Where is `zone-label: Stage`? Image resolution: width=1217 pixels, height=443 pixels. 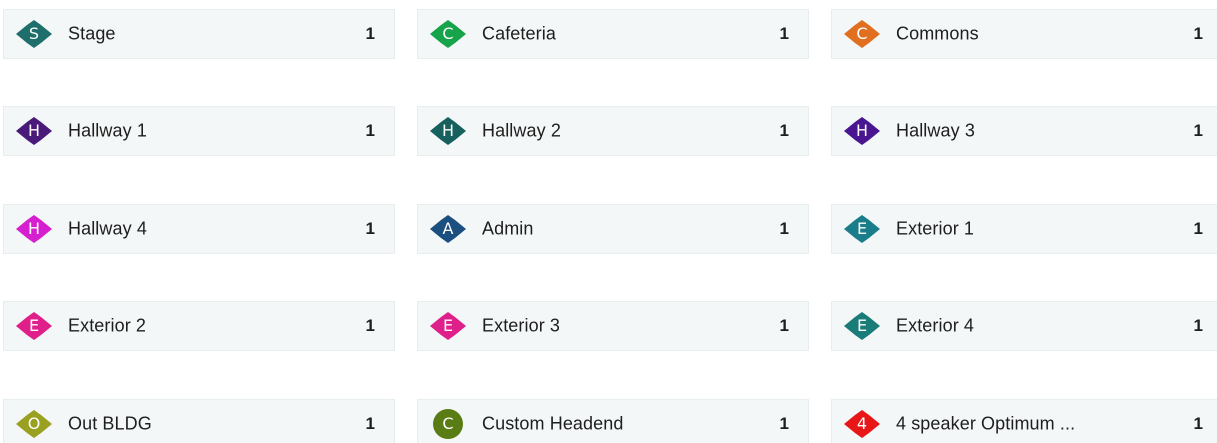
zone-label: Stage is located at coordinates (92, 33).